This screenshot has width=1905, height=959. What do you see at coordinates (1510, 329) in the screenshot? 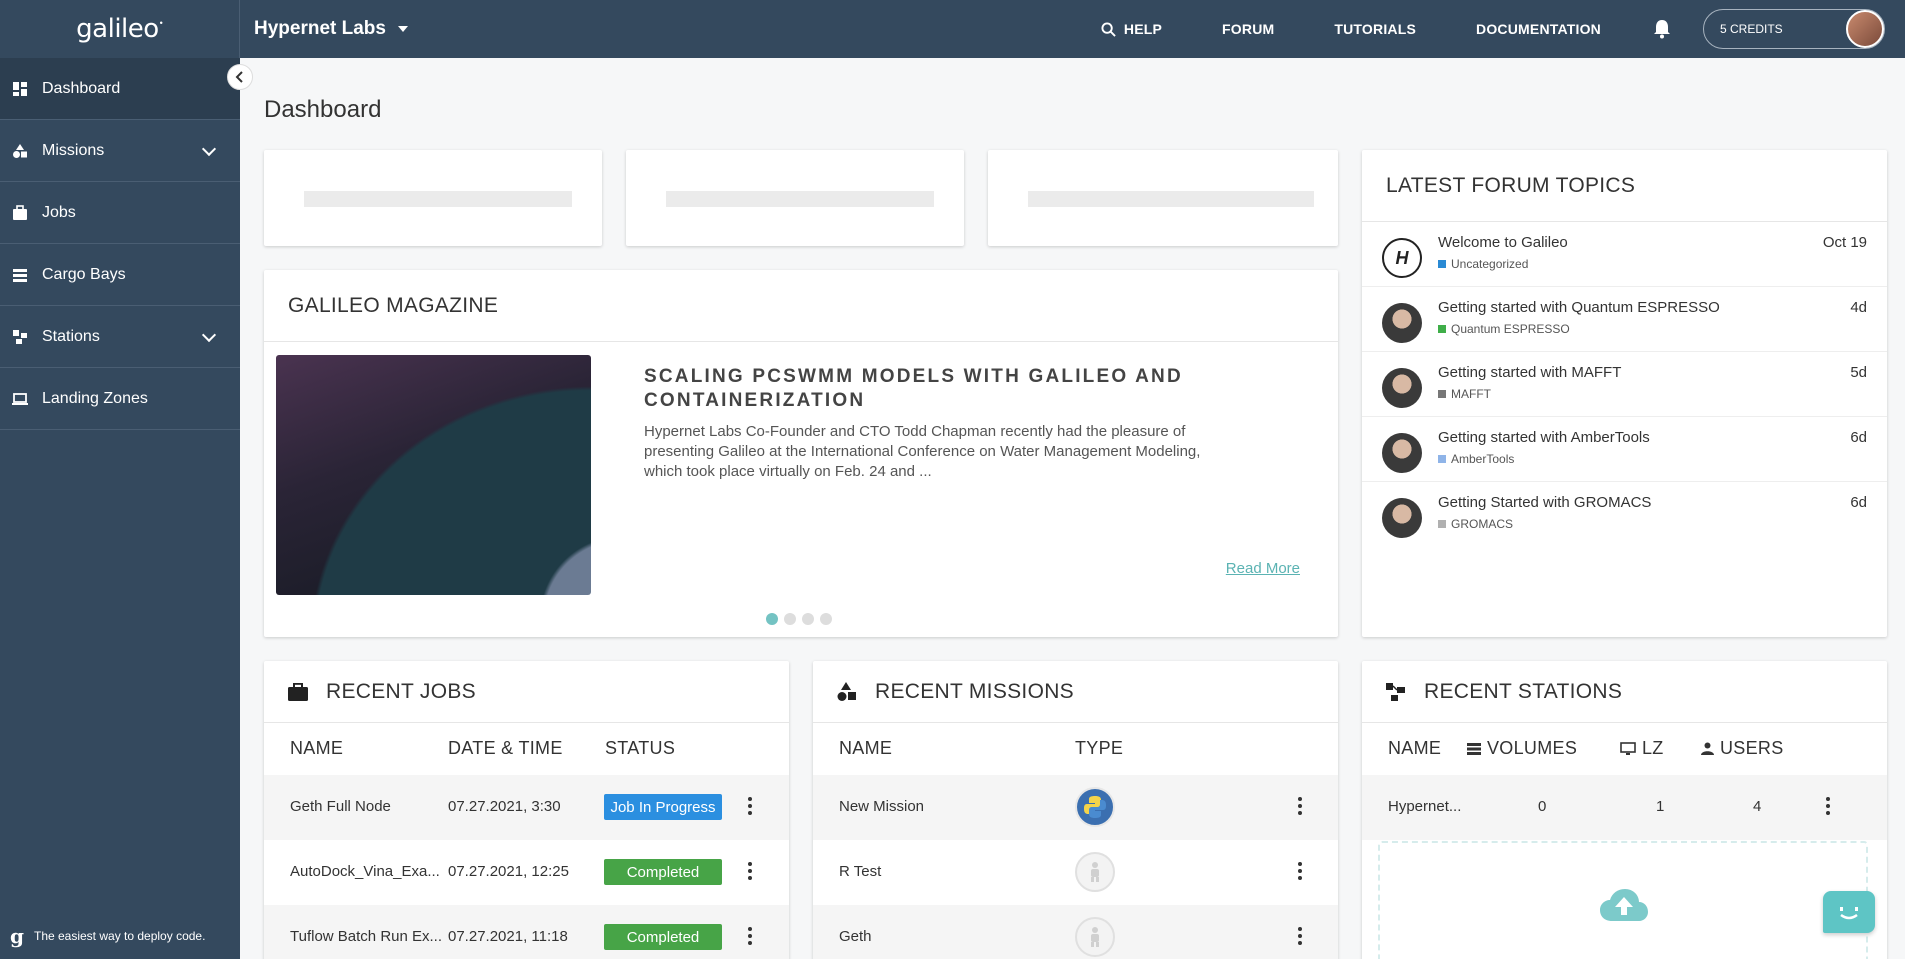
I see `category-label: Quantum ESPRESSO` at bounding box center [1510, 329].